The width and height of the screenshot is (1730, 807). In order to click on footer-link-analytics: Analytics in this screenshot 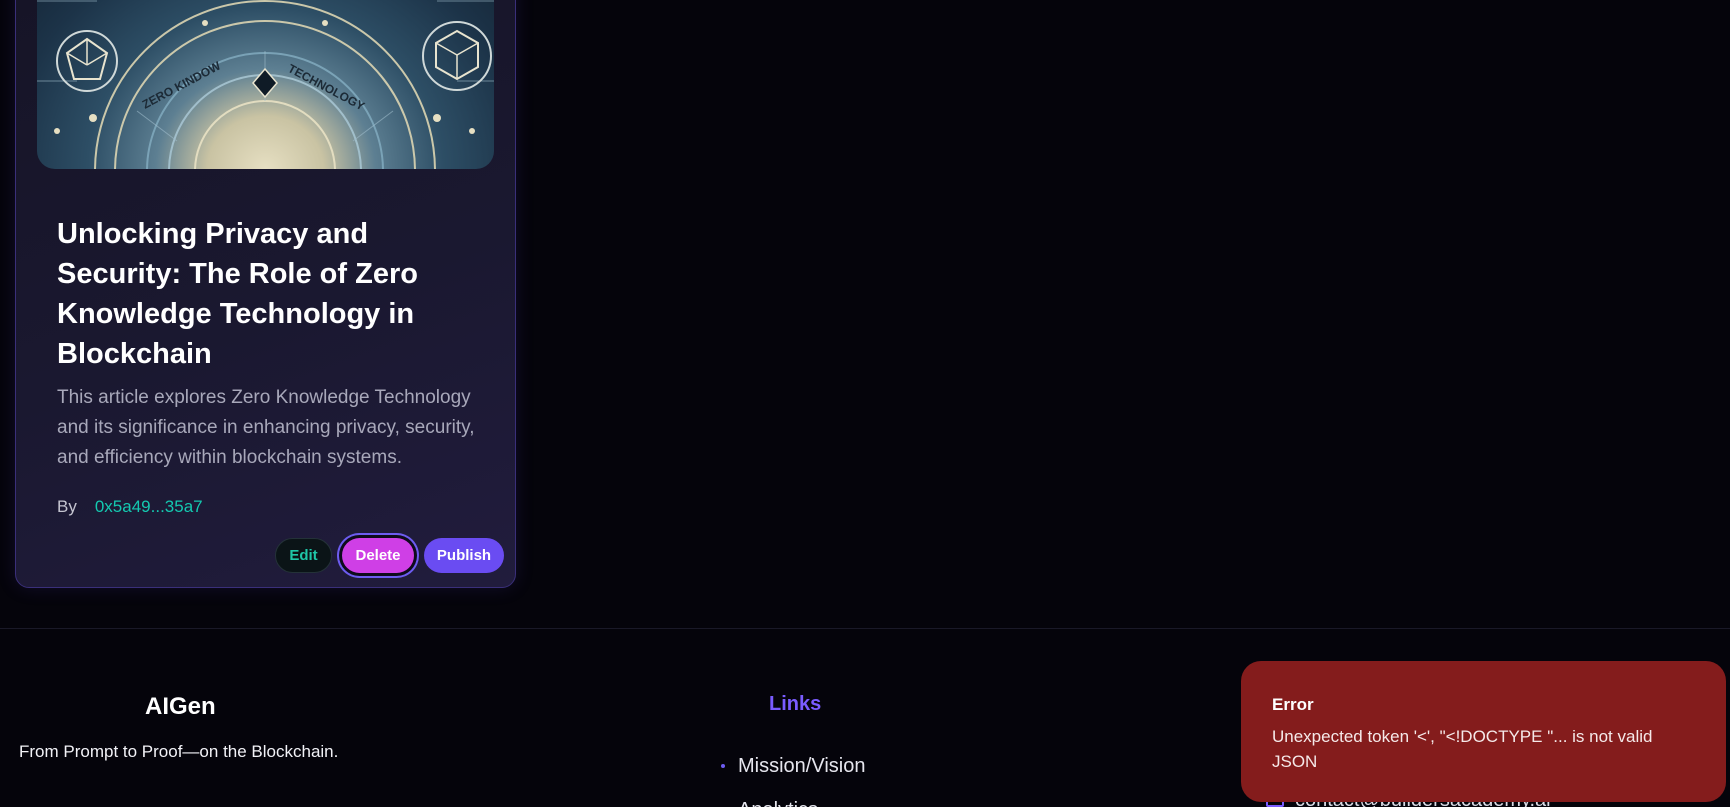, I will do `click(793, 797)`.